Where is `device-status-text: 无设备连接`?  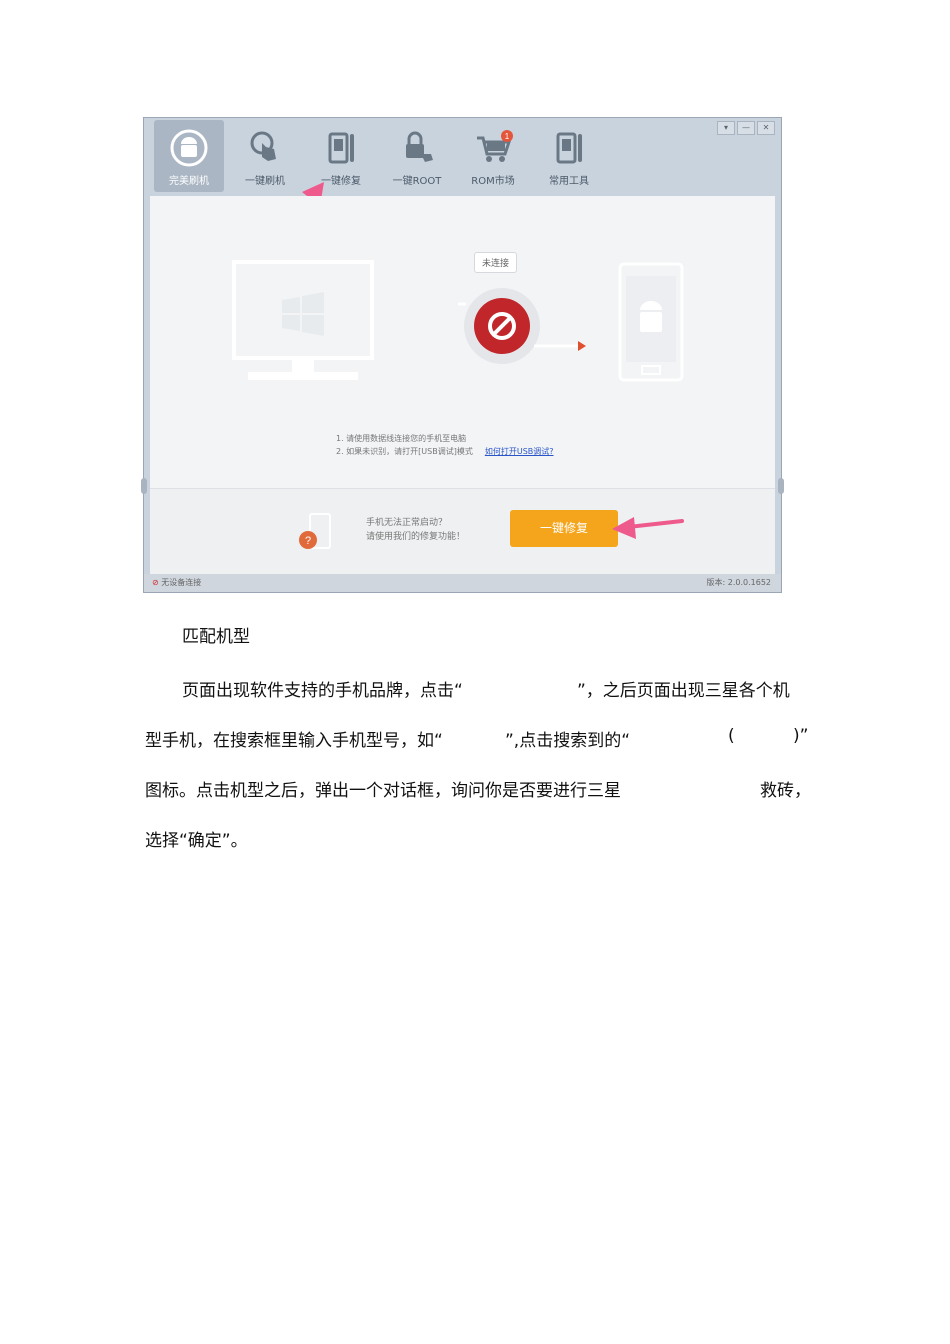 device-status-text: 无设备连接 is located at coordinates (181, 582).